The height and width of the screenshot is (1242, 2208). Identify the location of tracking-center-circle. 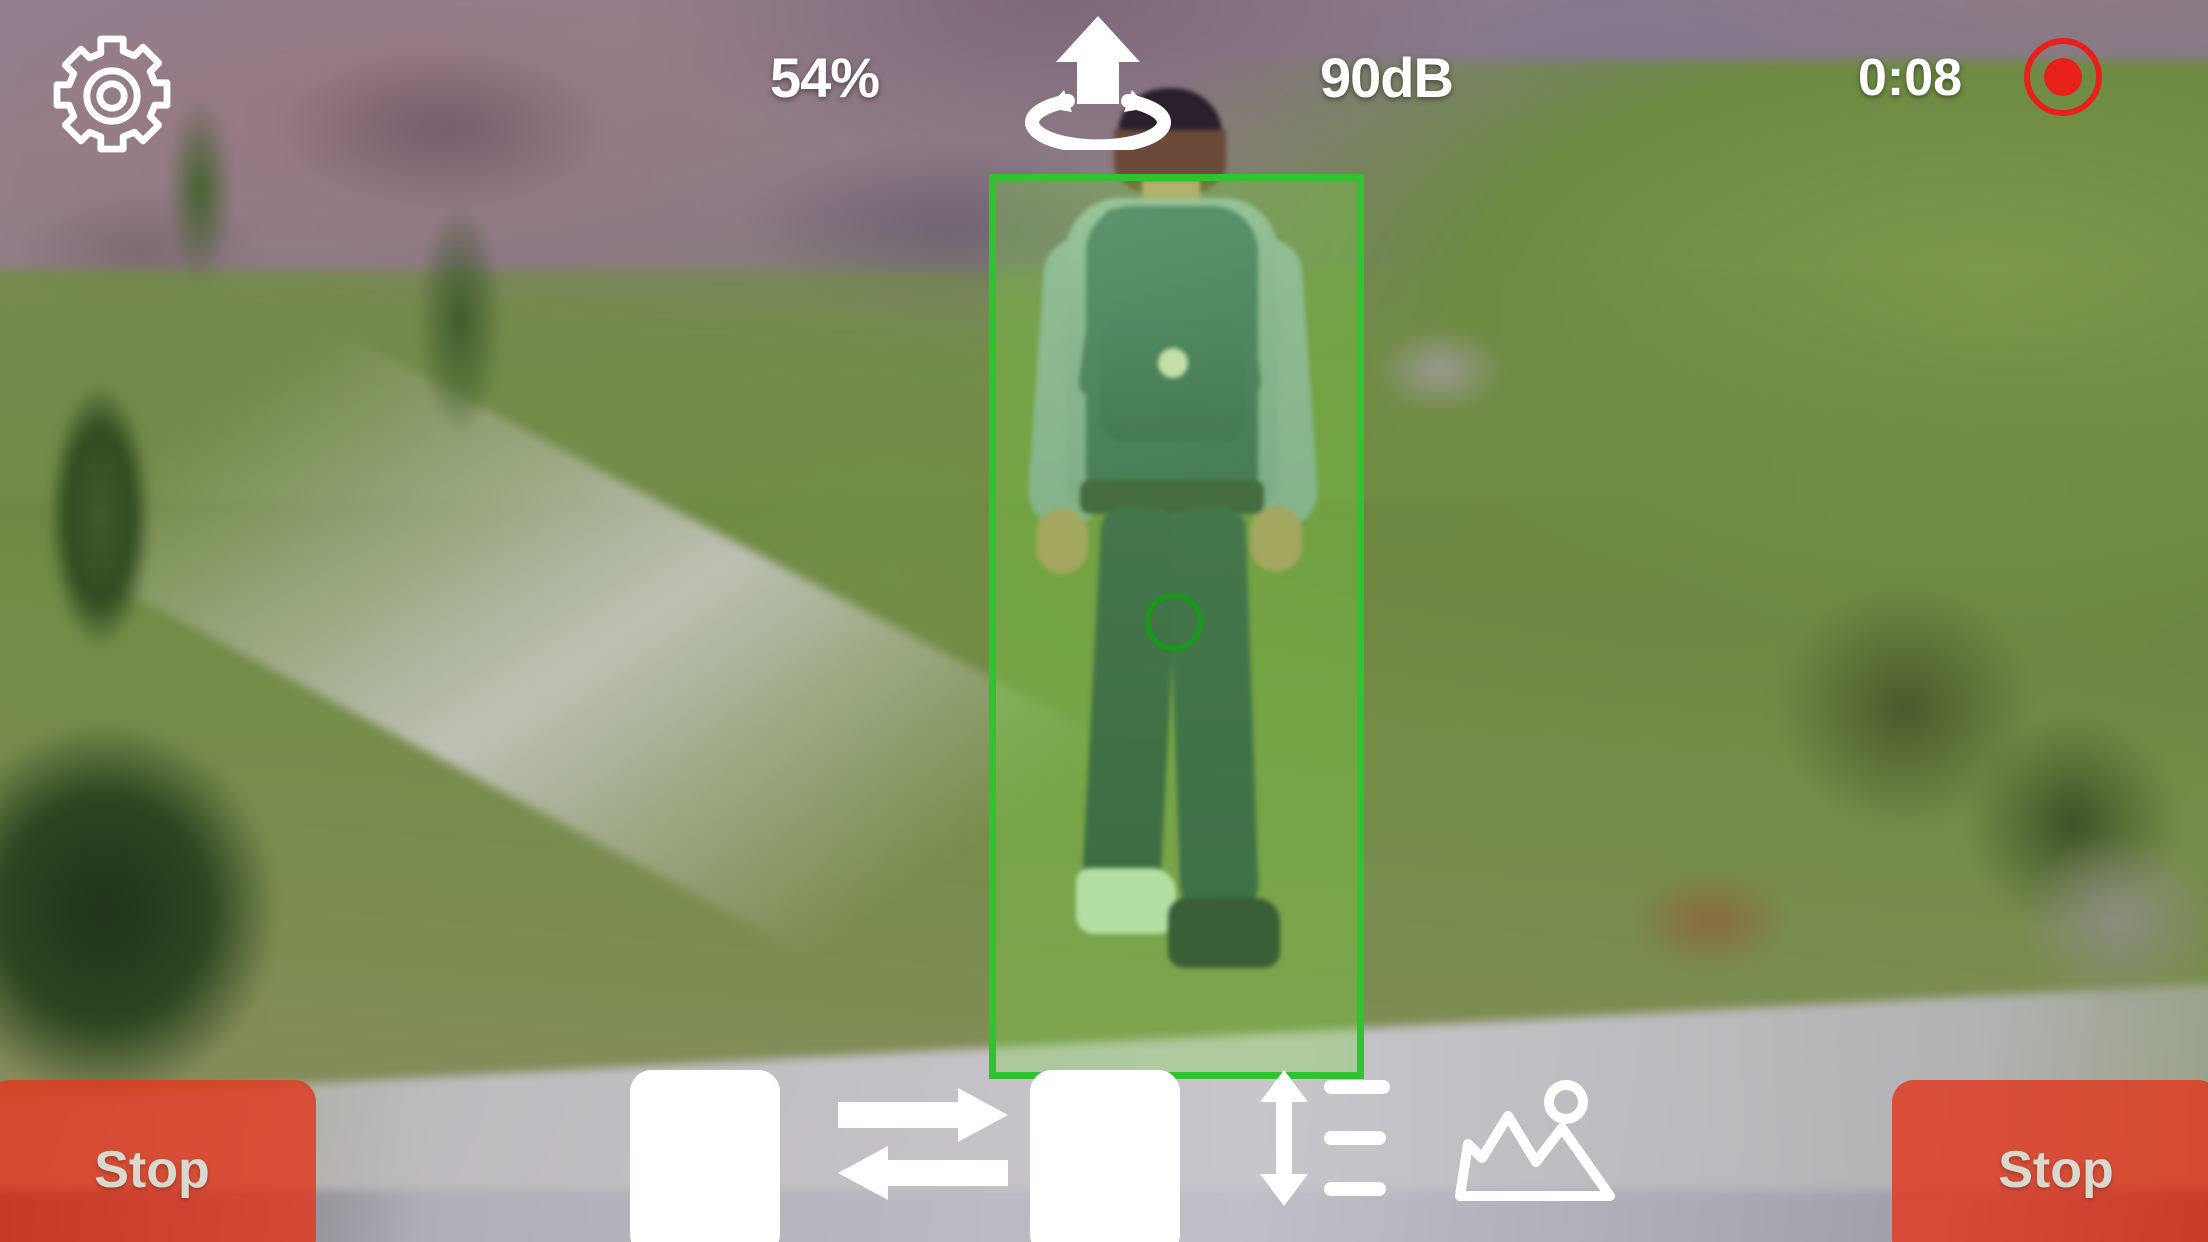
(1174, 622).